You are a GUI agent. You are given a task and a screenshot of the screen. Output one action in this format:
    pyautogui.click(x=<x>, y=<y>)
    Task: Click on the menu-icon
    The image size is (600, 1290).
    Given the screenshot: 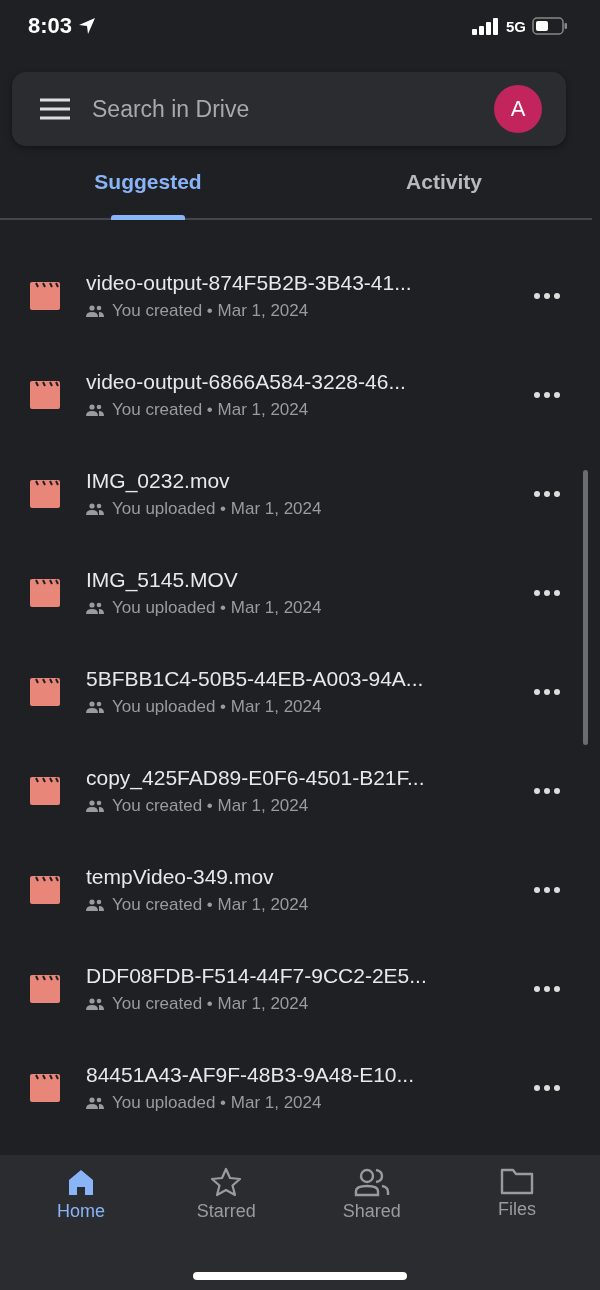 What is the action you would take?
    pyautogui.click(x=55, y=109)
    